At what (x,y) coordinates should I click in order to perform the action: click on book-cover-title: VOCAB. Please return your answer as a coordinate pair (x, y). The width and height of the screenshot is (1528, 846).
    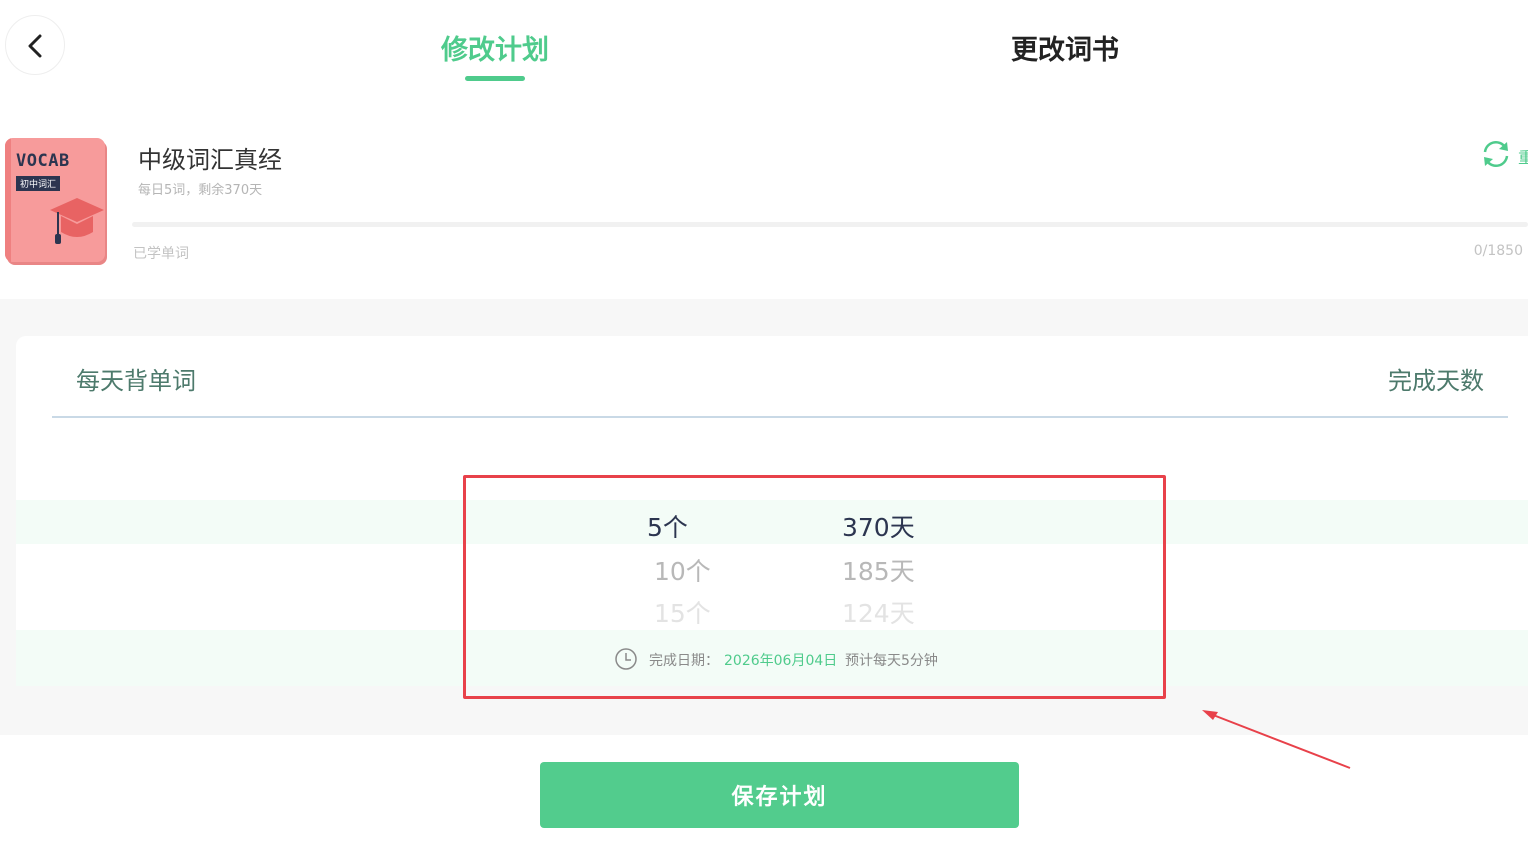
    Looking at the image, I should click on (43, 161).